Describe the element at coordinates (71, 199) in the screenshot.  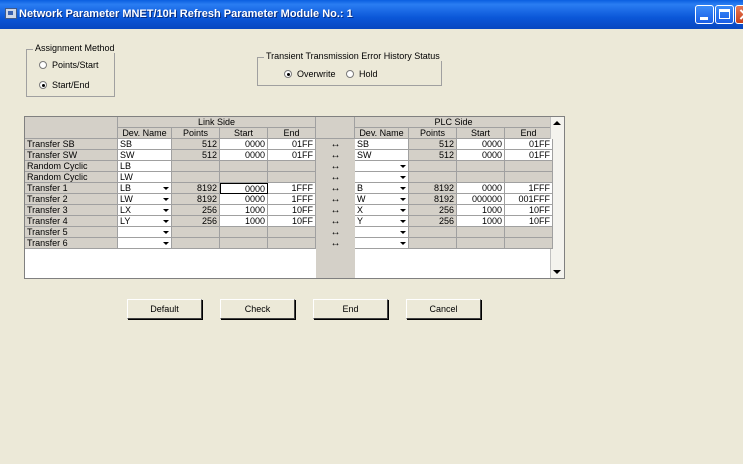
I see `row-label: Transfer 2` at that location.